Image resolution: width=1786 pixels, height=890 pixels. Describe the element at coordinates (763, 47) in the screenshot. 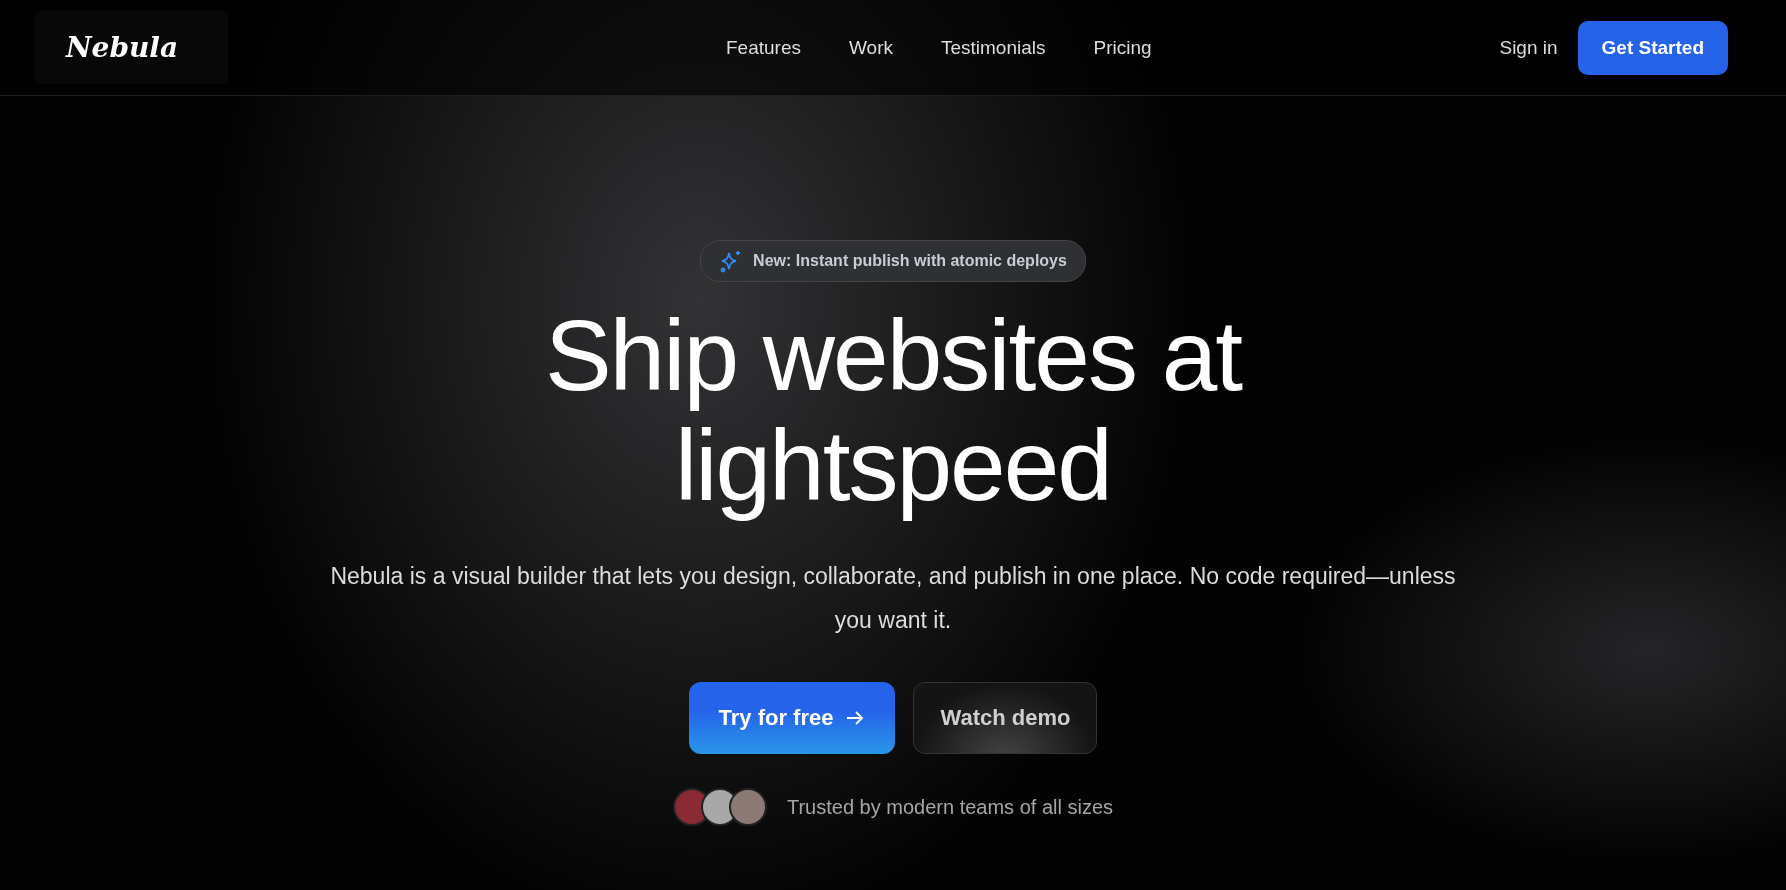

I see `nav-link: Features` at that location.